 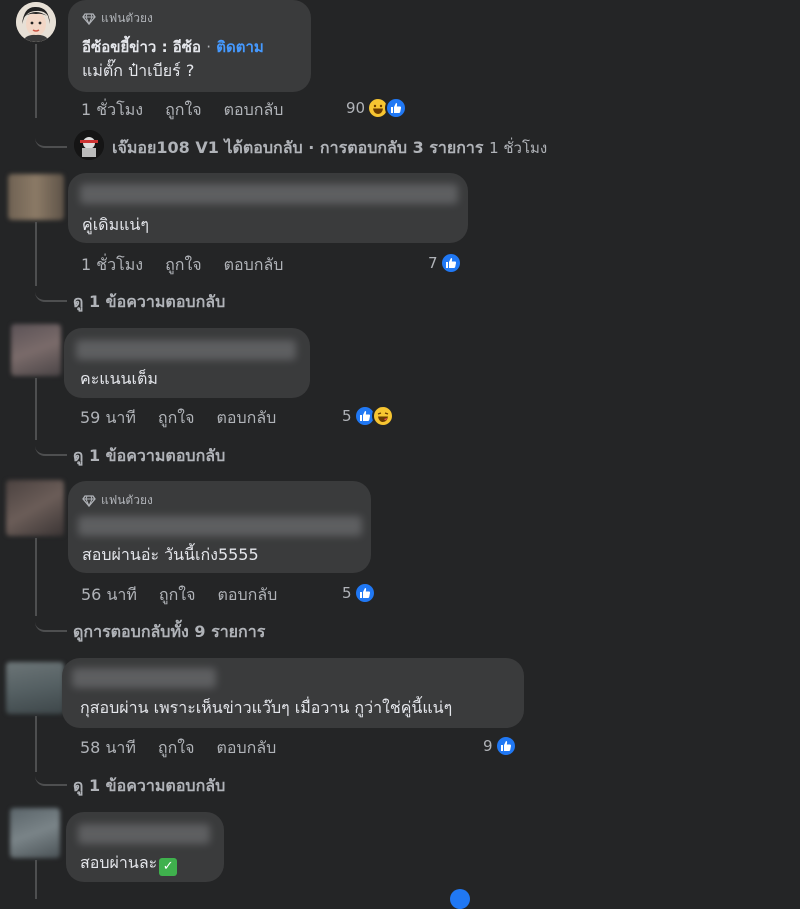 What do you see at coordinates (382, 416) in the screenshot?
I see `haha-icon` at bounding box center [382, 416].